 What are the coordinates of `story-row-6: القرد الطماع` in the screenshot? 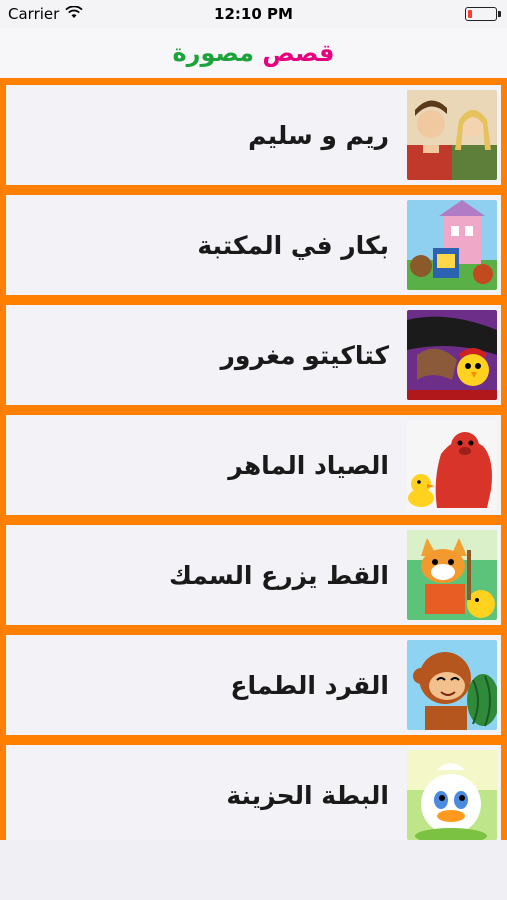 It's located at (253, 685).